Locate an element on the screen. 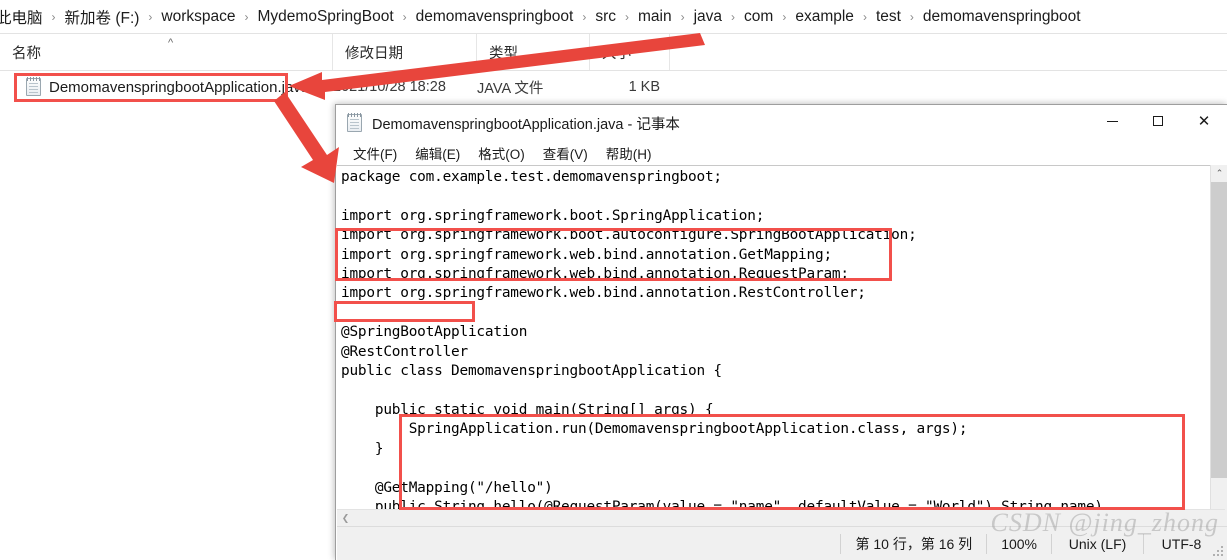 This screenshot has height=560, width=1227. vertical-scrollbar-thumb is located at coordinates (1219, 330).